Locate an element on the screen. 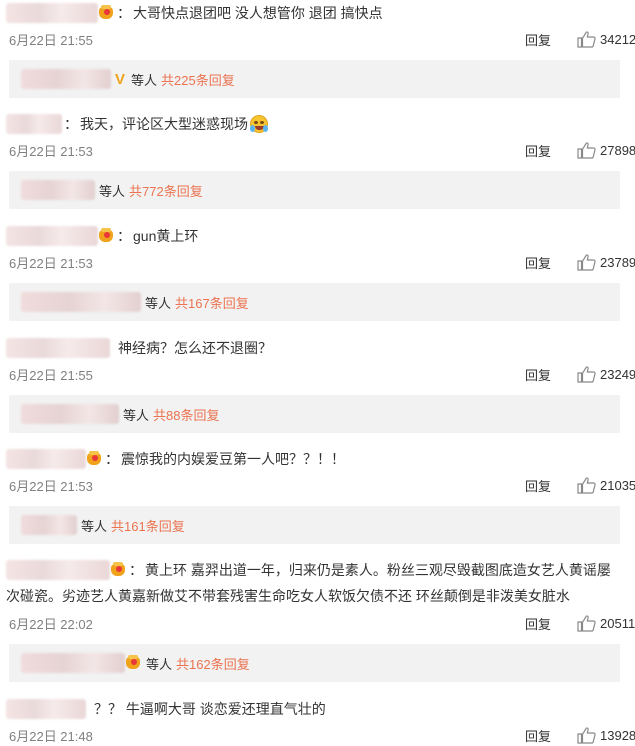  comment-meta: 6月22日 21:53 回复 21035 is located at coordinates (322, 485).